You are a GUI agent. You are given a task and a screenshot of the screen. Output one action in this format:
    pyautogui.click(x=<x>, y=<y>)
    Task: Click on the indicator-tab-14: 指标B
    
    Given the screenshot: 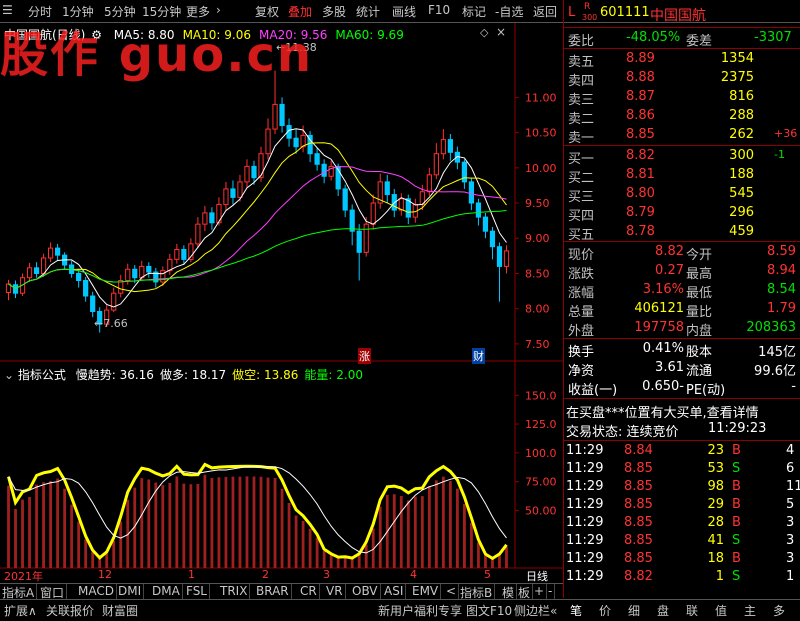 What is the action you would take?
    pyautogui.click(x=477, y=592)
    